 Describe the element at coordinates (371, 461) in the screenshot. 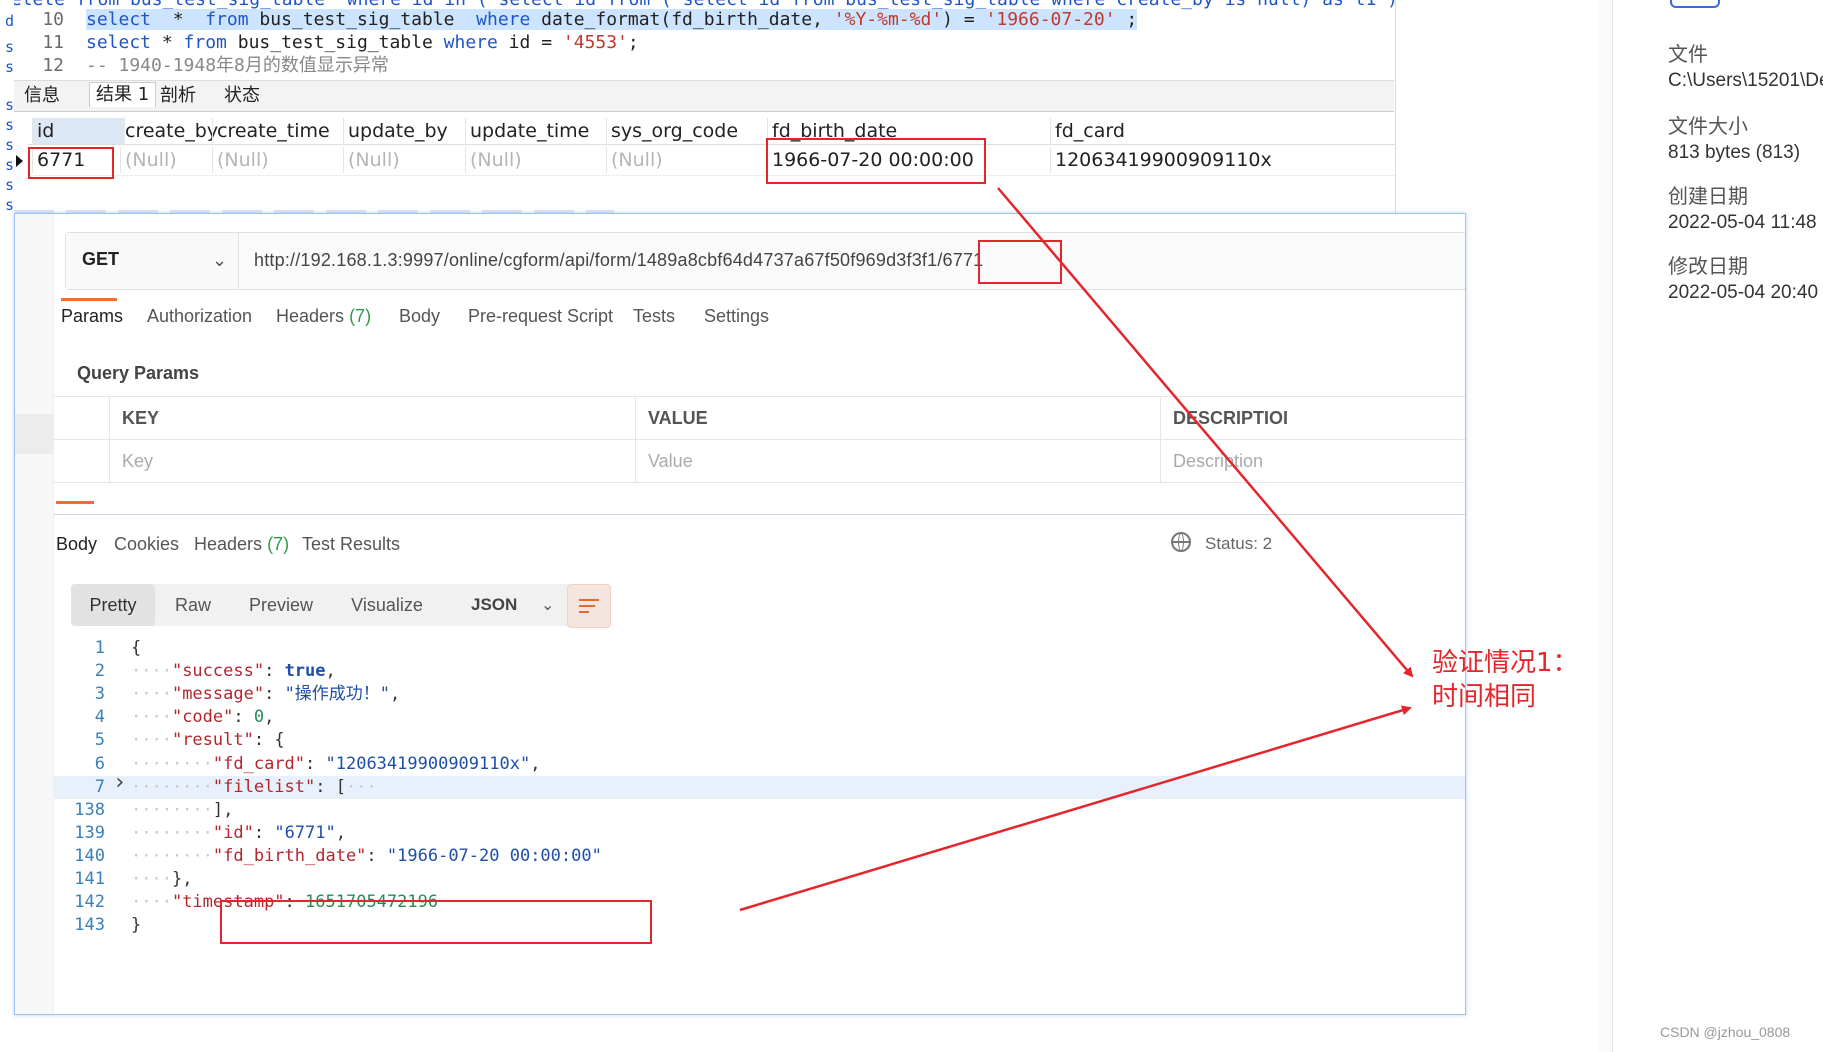

I see `params-key-input: Key` at that location.